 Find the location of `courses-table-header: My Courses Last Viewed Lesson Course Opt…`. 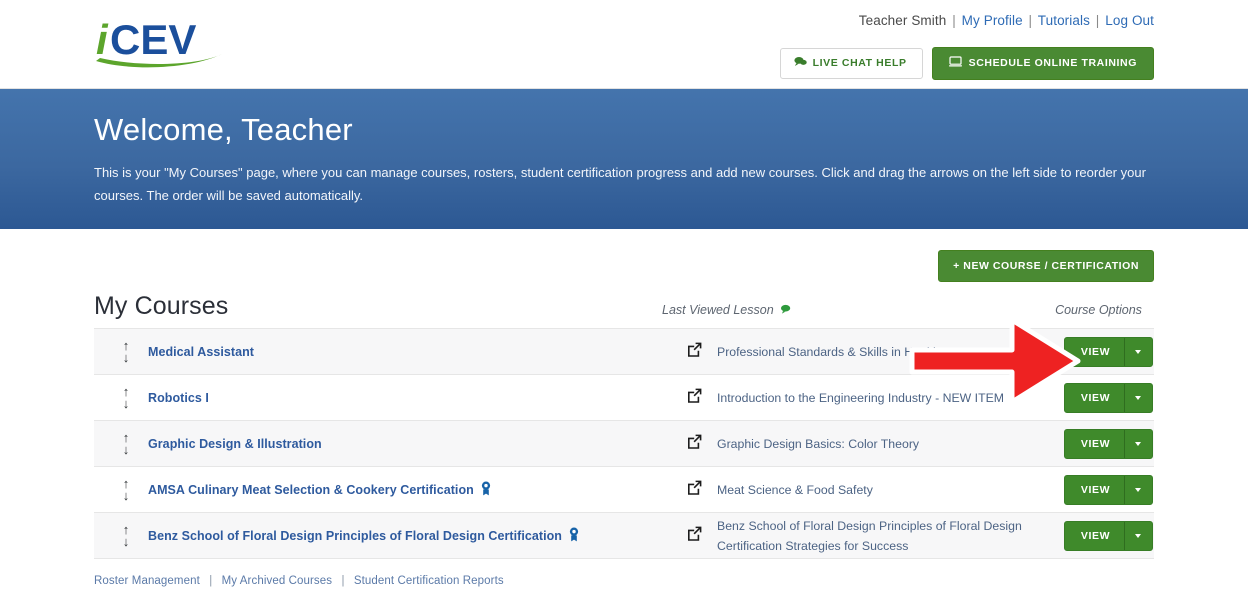

courses-table-header: My Courses Last Viewed Lesson Course Opt… is located at coordinates (624, 310).